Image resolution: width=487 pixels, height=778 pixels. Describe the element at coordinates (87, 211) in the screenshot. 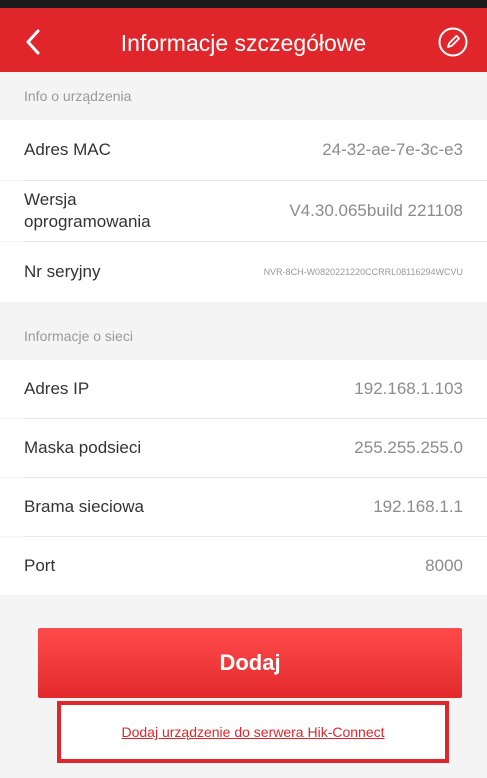

I see `firmware-version-label: Wersja oprogramowania` at that location.